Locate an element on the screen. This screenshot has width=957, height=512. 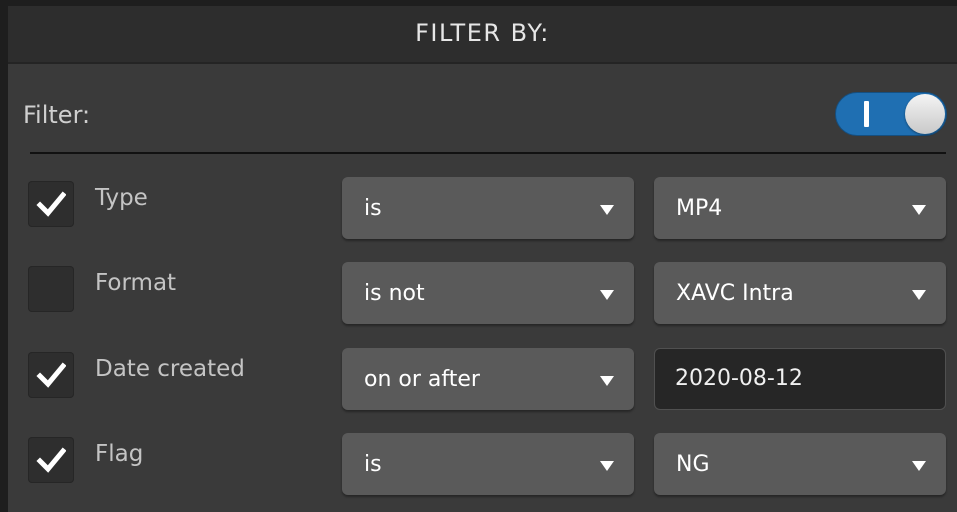
filter-toggle is located at coordinates (891, 114).